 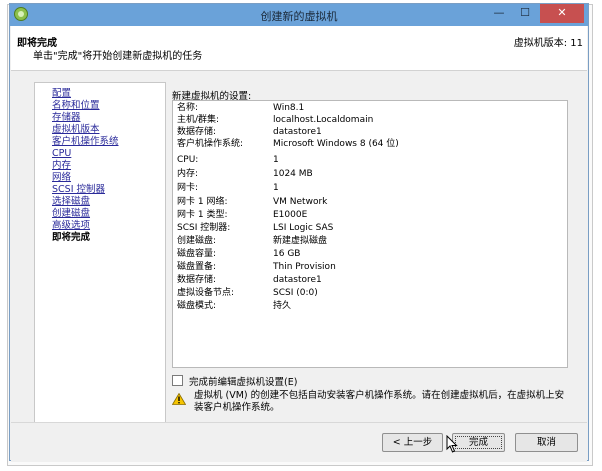 What do you see at coordinates (206, 293) in the screenshot?
I see `summary-key: 虚拟设备节点:` at bounding box center [206, 293].